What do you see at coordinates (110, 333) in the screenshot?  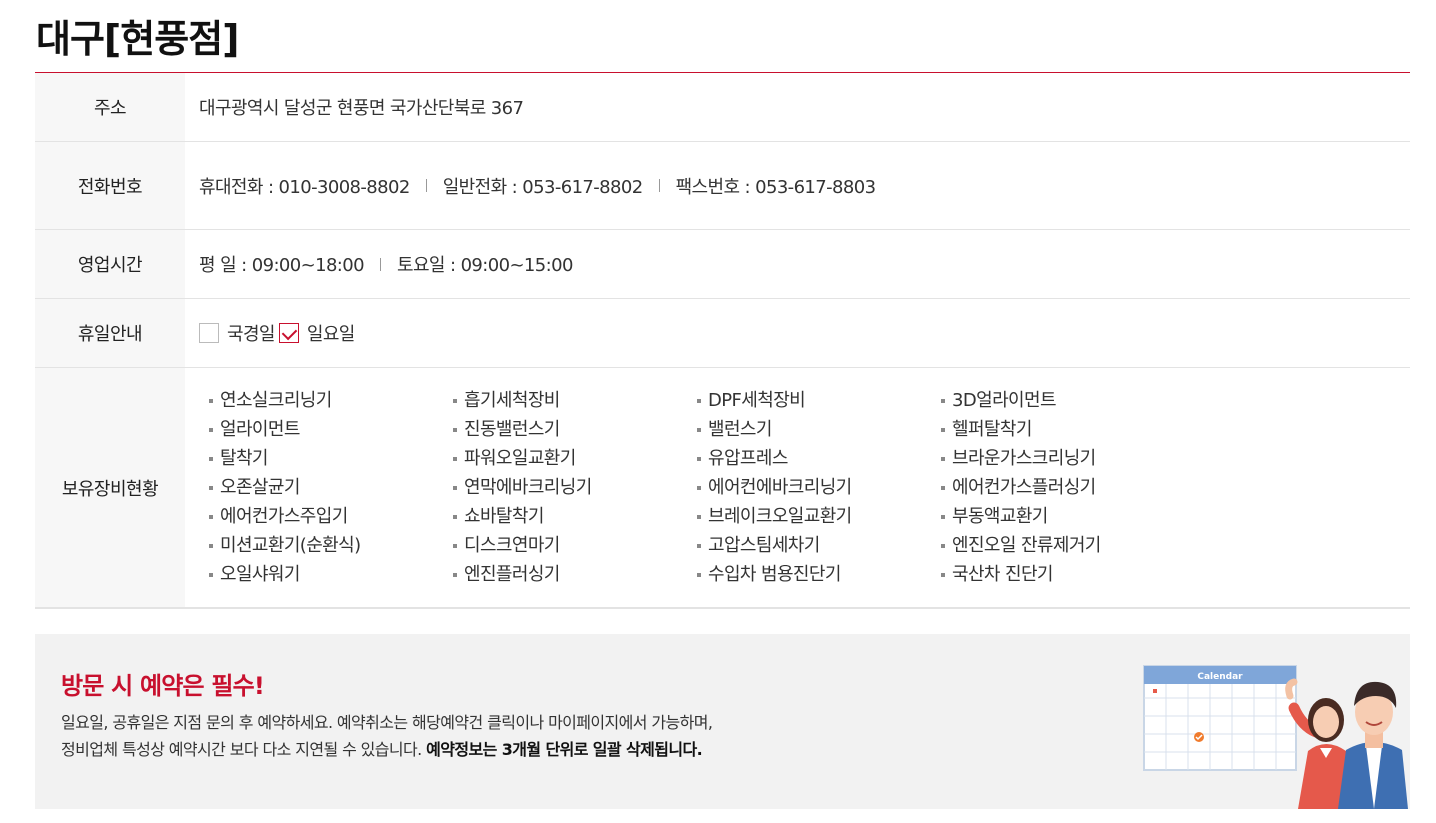 I see `holiday-label: 휴일안내` at bounding box center [110, 333].